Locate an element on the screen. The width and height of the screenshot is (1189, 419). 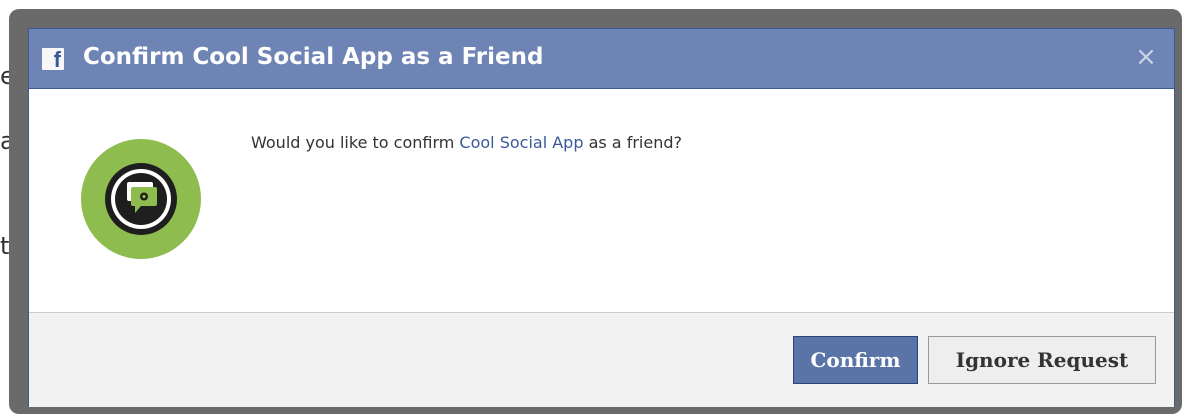
app-chat-icon is located at coordinates (141, 199).